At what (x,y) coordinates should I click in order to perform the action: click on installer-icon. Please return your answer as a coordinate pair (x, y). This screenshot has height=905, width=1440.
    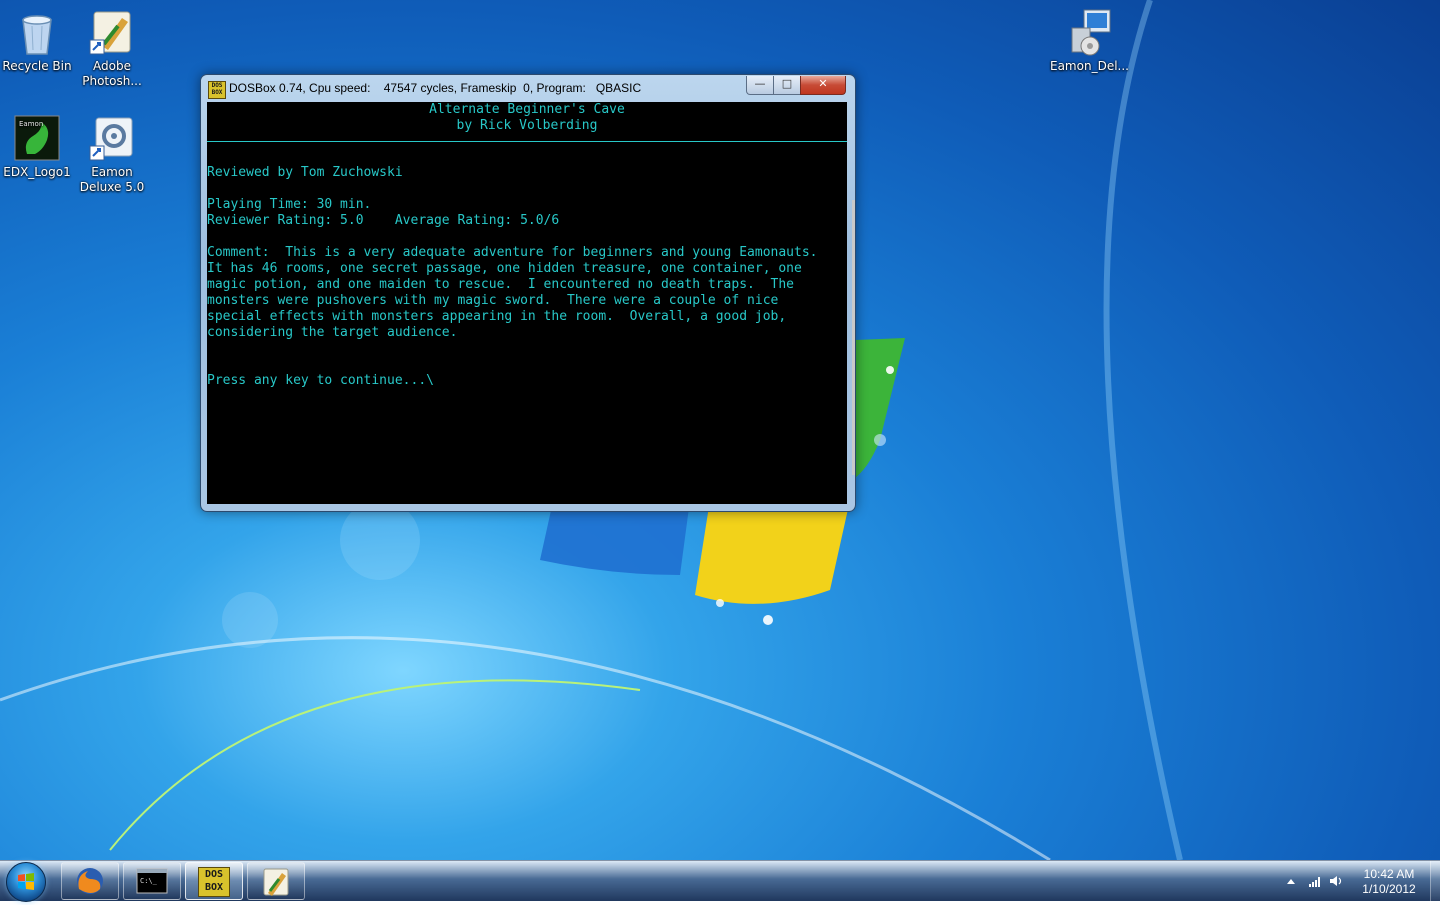
    Looking at the image, I should click on (1088, 32).